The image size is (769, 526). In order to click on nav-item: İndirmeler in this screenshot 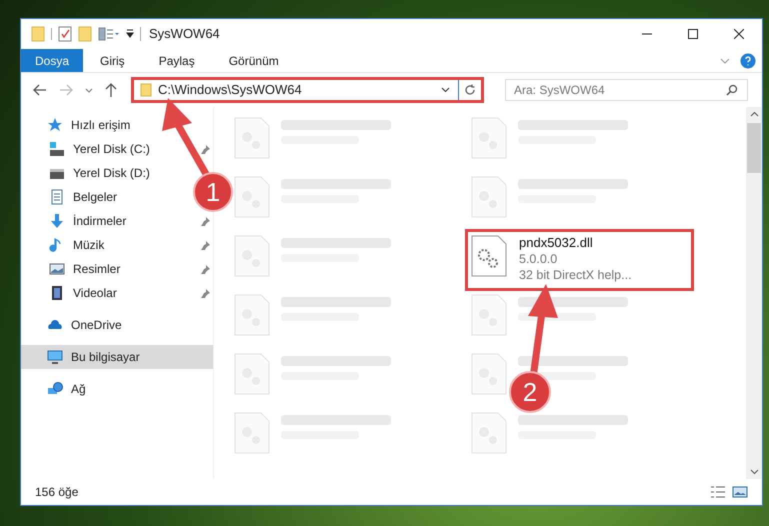, I will do `click(75, 221)`.